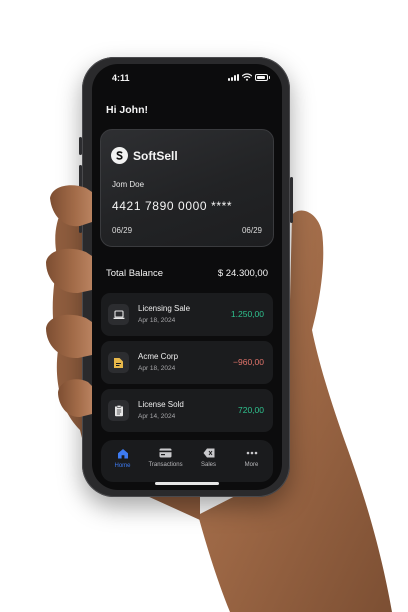 The height and width of the screenshot is (612, 408). What do you see at coordinates (135, 273) in the screenshot?
I see `total-balance-label: Total Balance` at bounding box center [135, 273].